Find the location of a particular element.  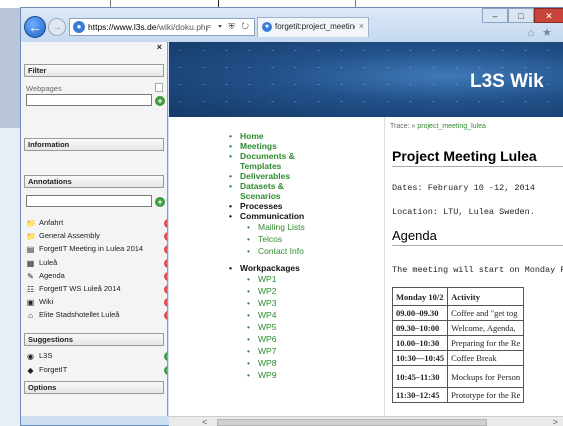

nav-mailing-lists: Mailing Lists is located at coordinates (309, 227).